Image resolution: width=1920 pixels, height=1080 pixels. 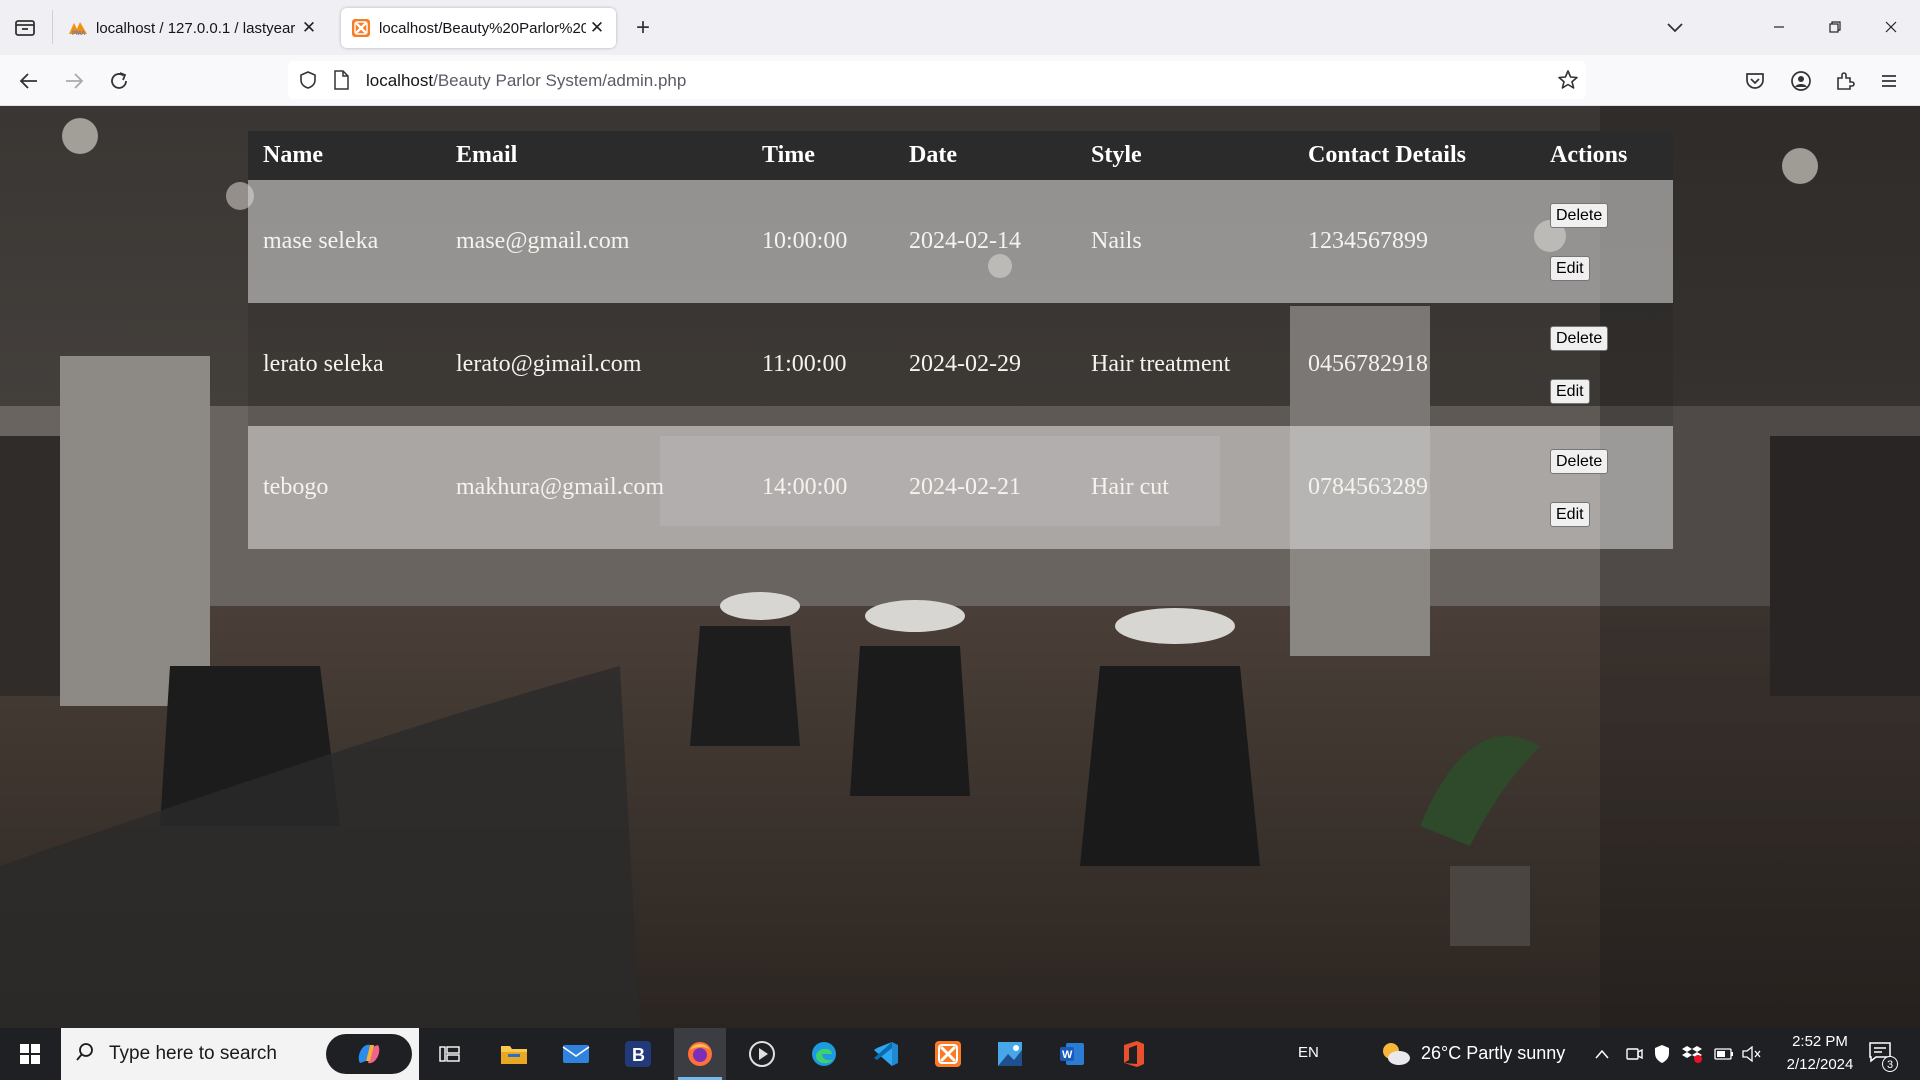 I want to click on url-path: /Beauty Parlor System/admin.php, so click(x=560, y=80).